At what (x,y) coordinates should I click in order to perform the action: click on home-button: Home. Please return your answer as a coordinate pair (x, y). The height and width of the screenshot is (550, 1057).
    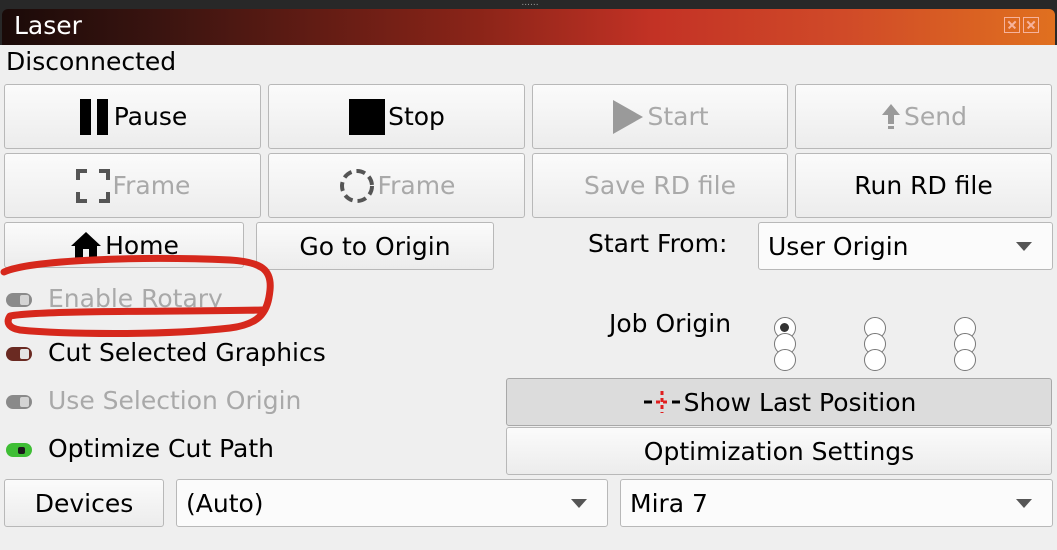
    Looking at the image, I should click on (124, 245).